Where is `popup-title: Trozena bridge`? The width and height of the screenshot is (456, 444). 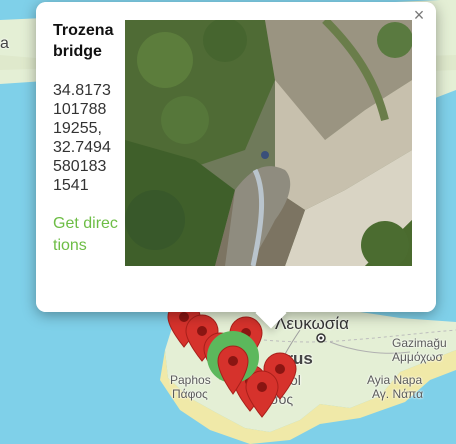 popup-title: Trozena bridge is located at coordinates (83, 41).